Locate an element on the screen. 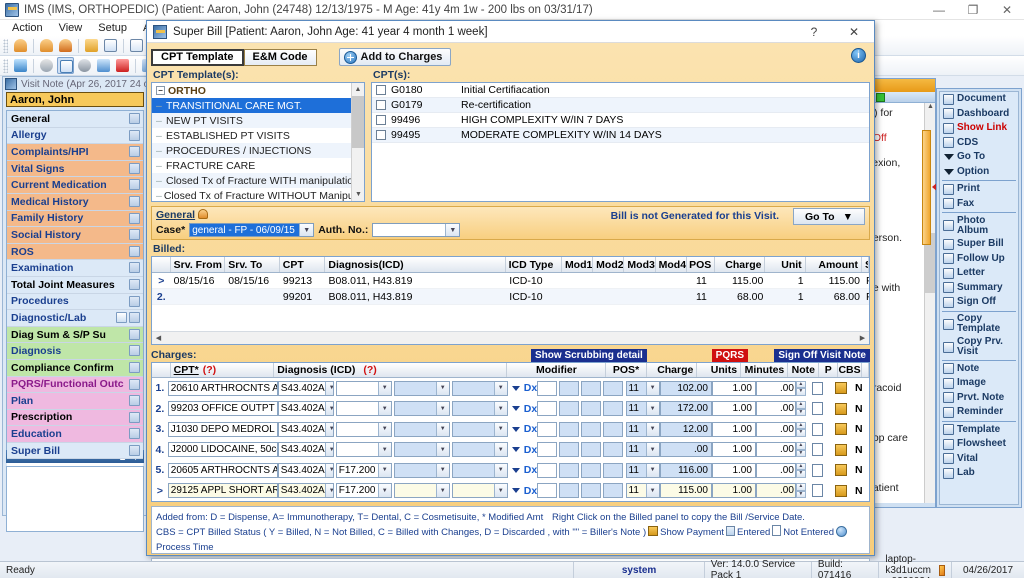  charge-cpt-select: J2000 LIDOCAINE, 50cc▼ is located at coordinates (222, 450).